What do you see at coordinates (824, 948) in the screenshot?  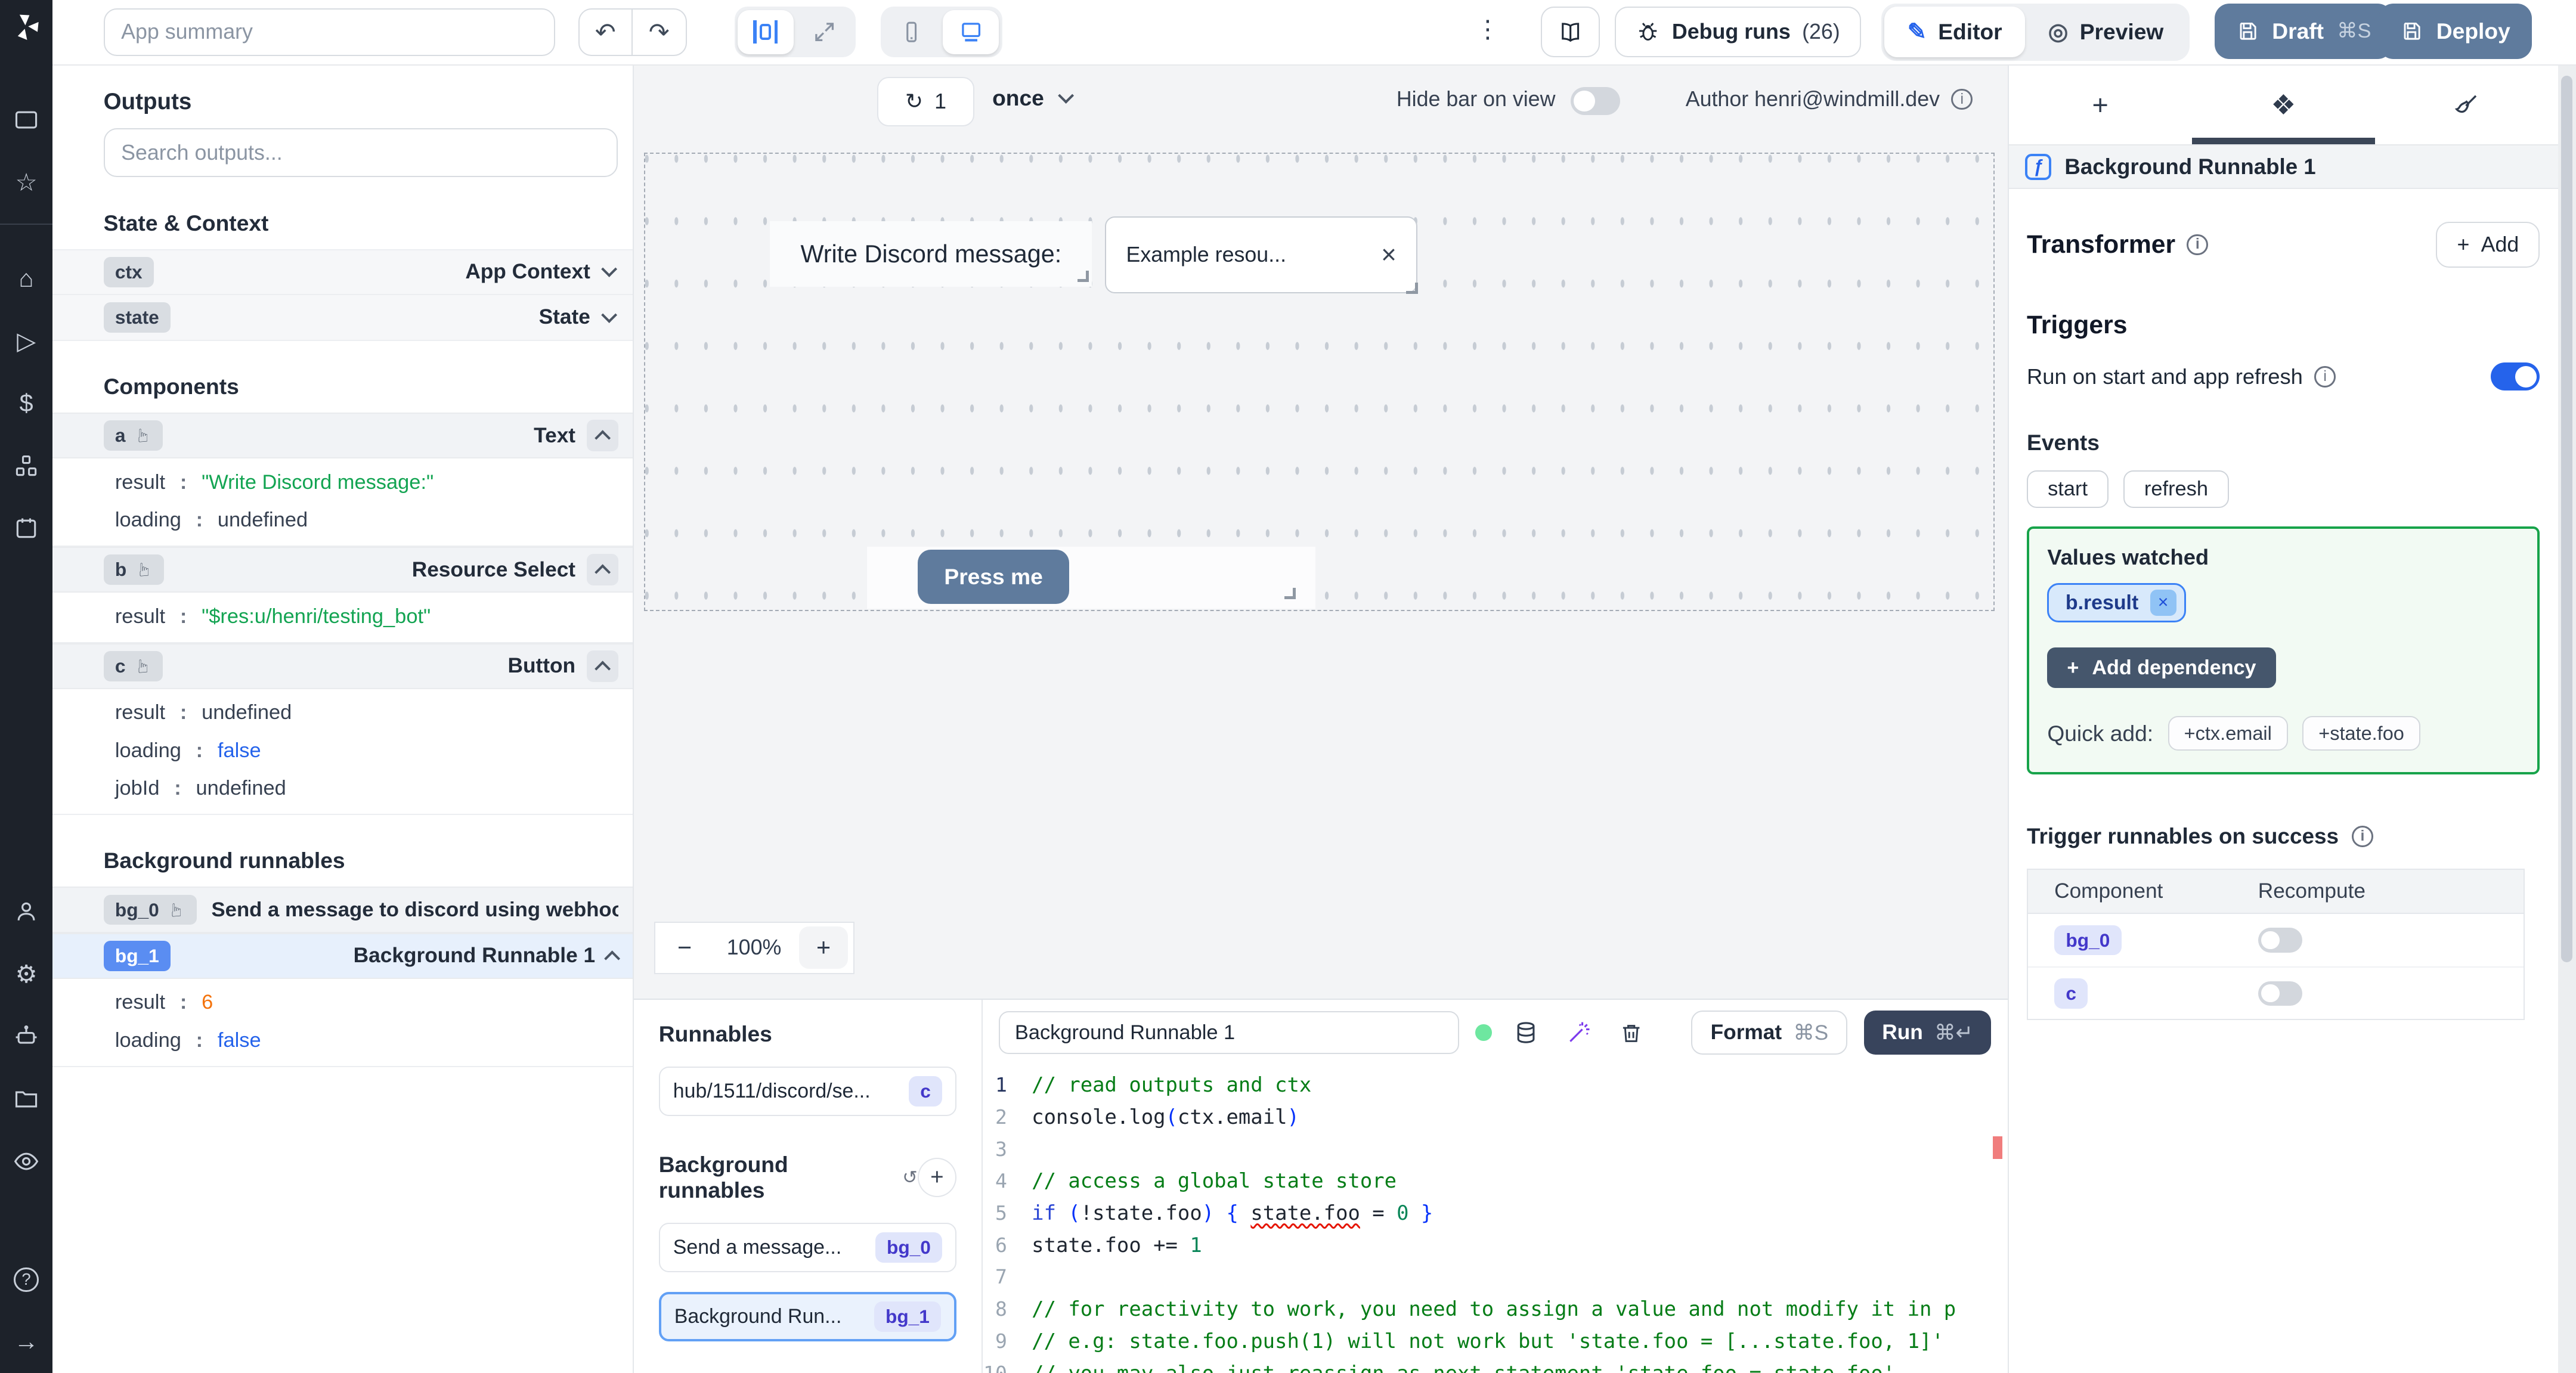 I see `zoom-in-button: +` at bounding box center [824, 948].